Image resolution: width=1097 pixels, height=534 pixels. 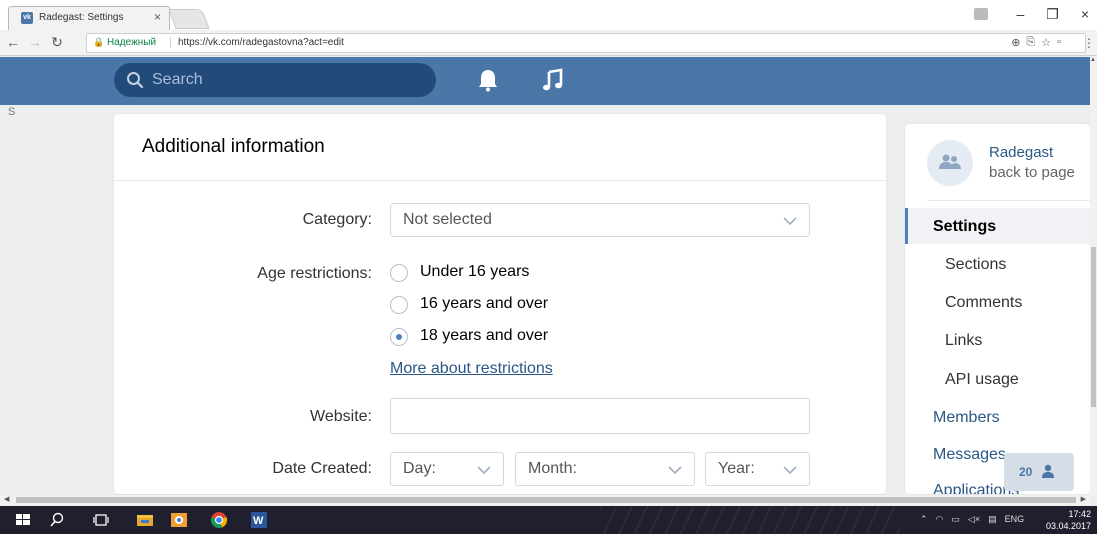 What do you see at coordinates (337, 219) in the screenshot?
I see `category-label: Category:` at bounding box center [337, 219].